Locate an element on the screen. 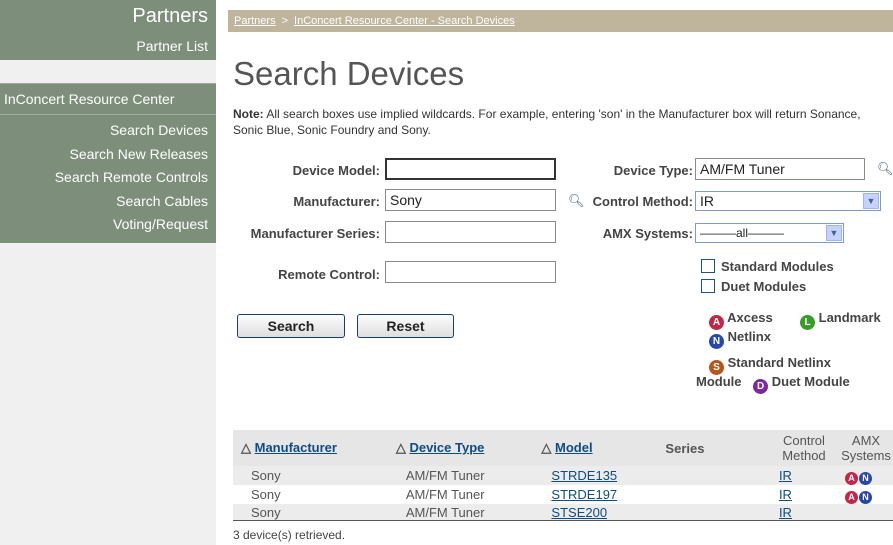 The width and height of the screenshot is (893, 545). remote-control-label: Remote Control: is located at coordinates (329, 274).